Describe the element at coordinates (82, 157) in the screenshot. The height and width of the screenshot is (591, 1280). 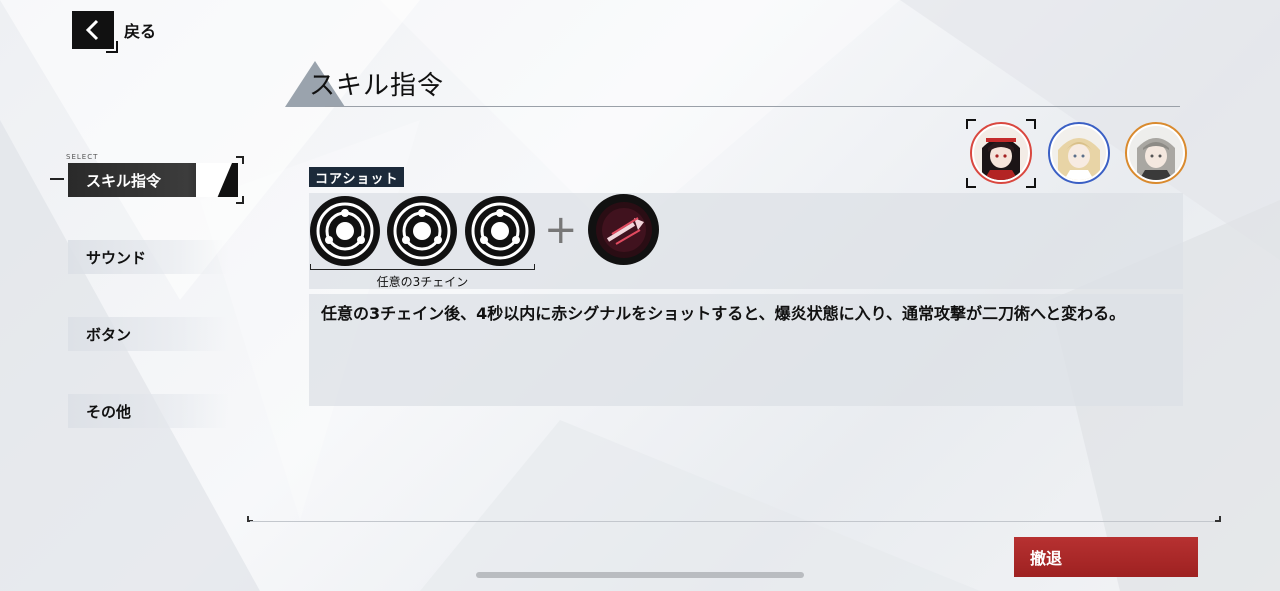
I see `select-tag: SELECT` at that location.